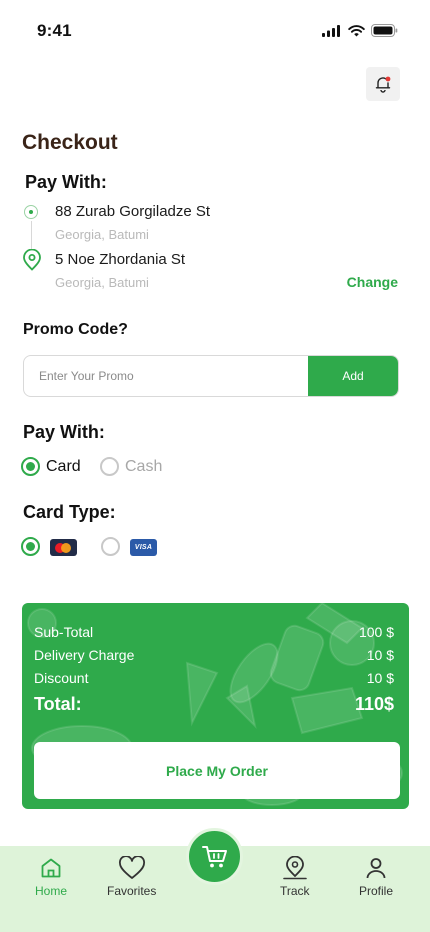 This screenshot has height=932, width=430. I want to click on battery-icon, so click(384, 30).